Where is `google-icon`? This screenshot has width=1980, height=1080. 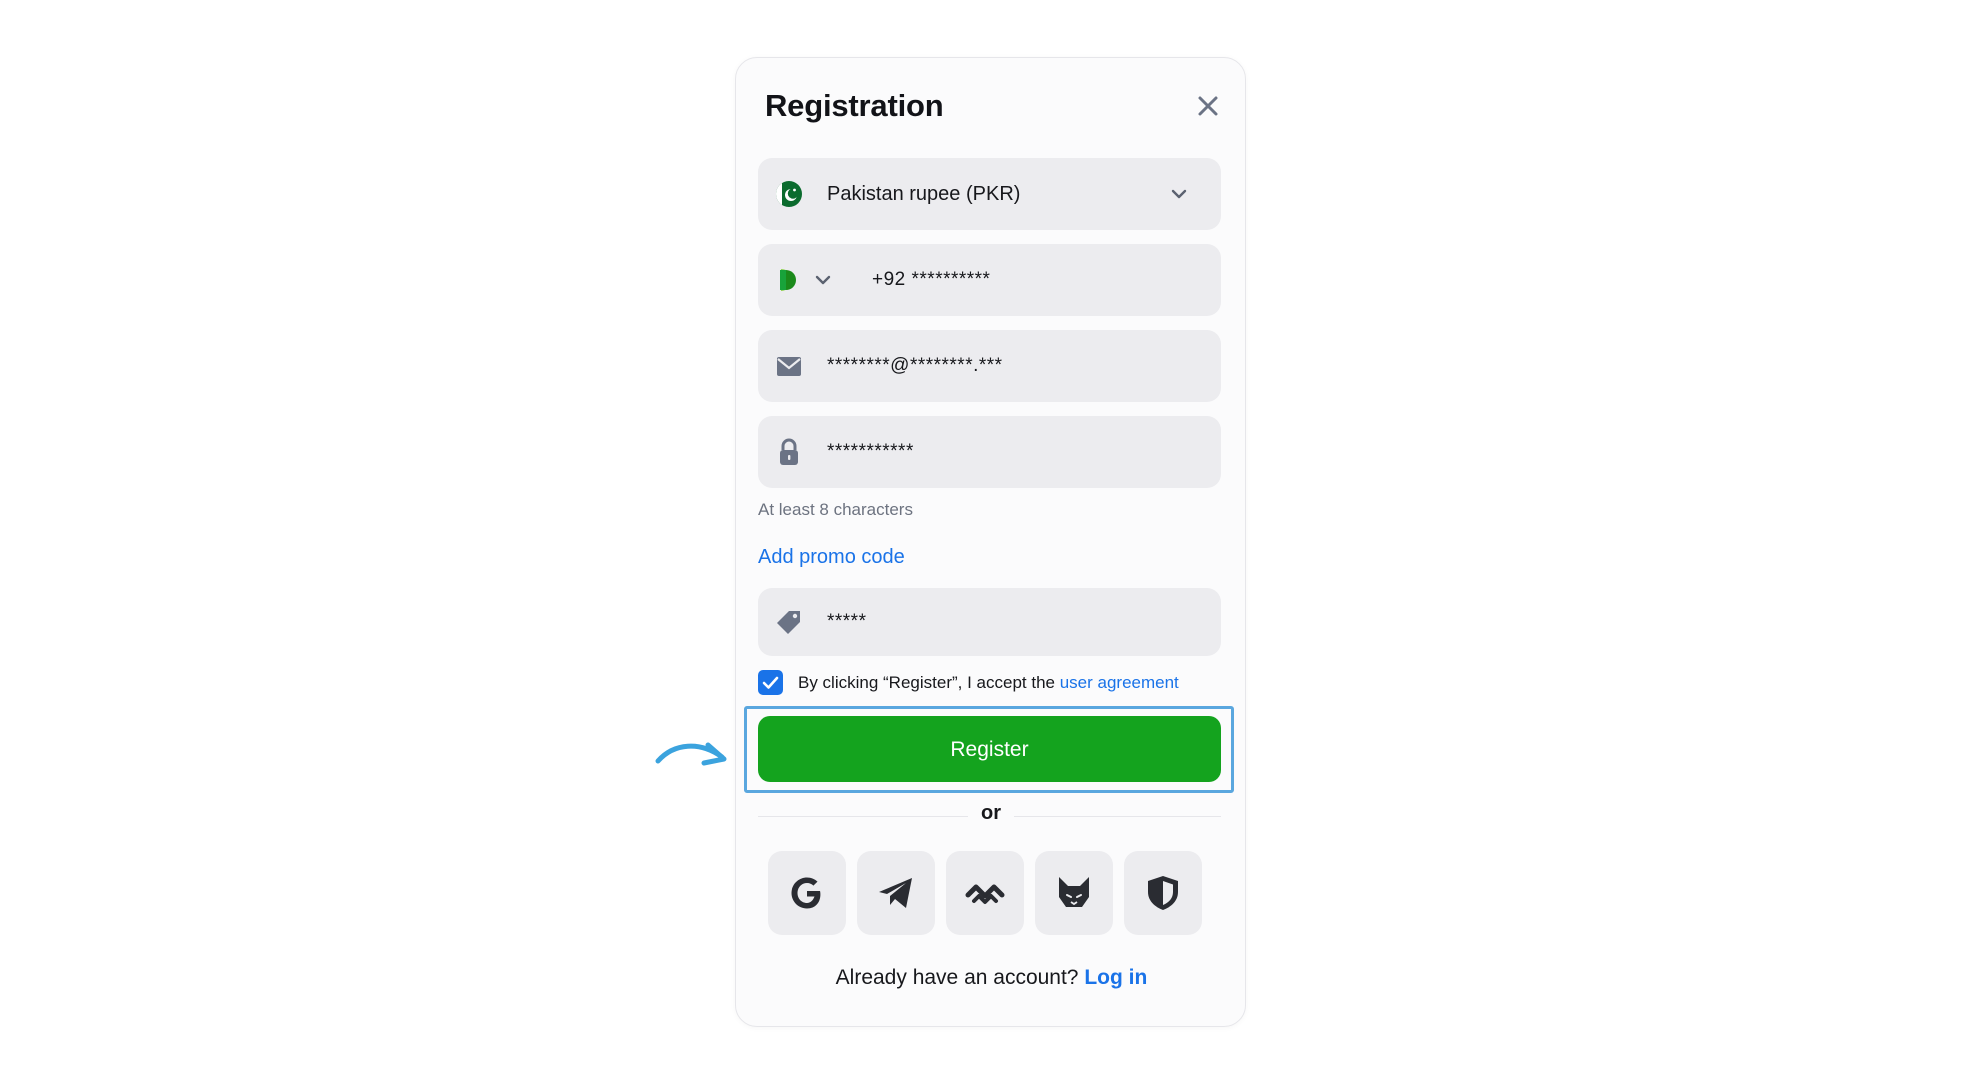
google-icon is located at coordinates (806, 893).